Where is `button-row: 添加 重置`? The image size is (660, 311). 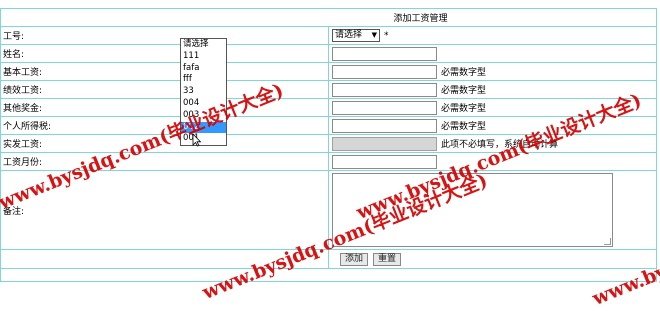 button-row: 添加 重置 is located at coordinates (492, 259).